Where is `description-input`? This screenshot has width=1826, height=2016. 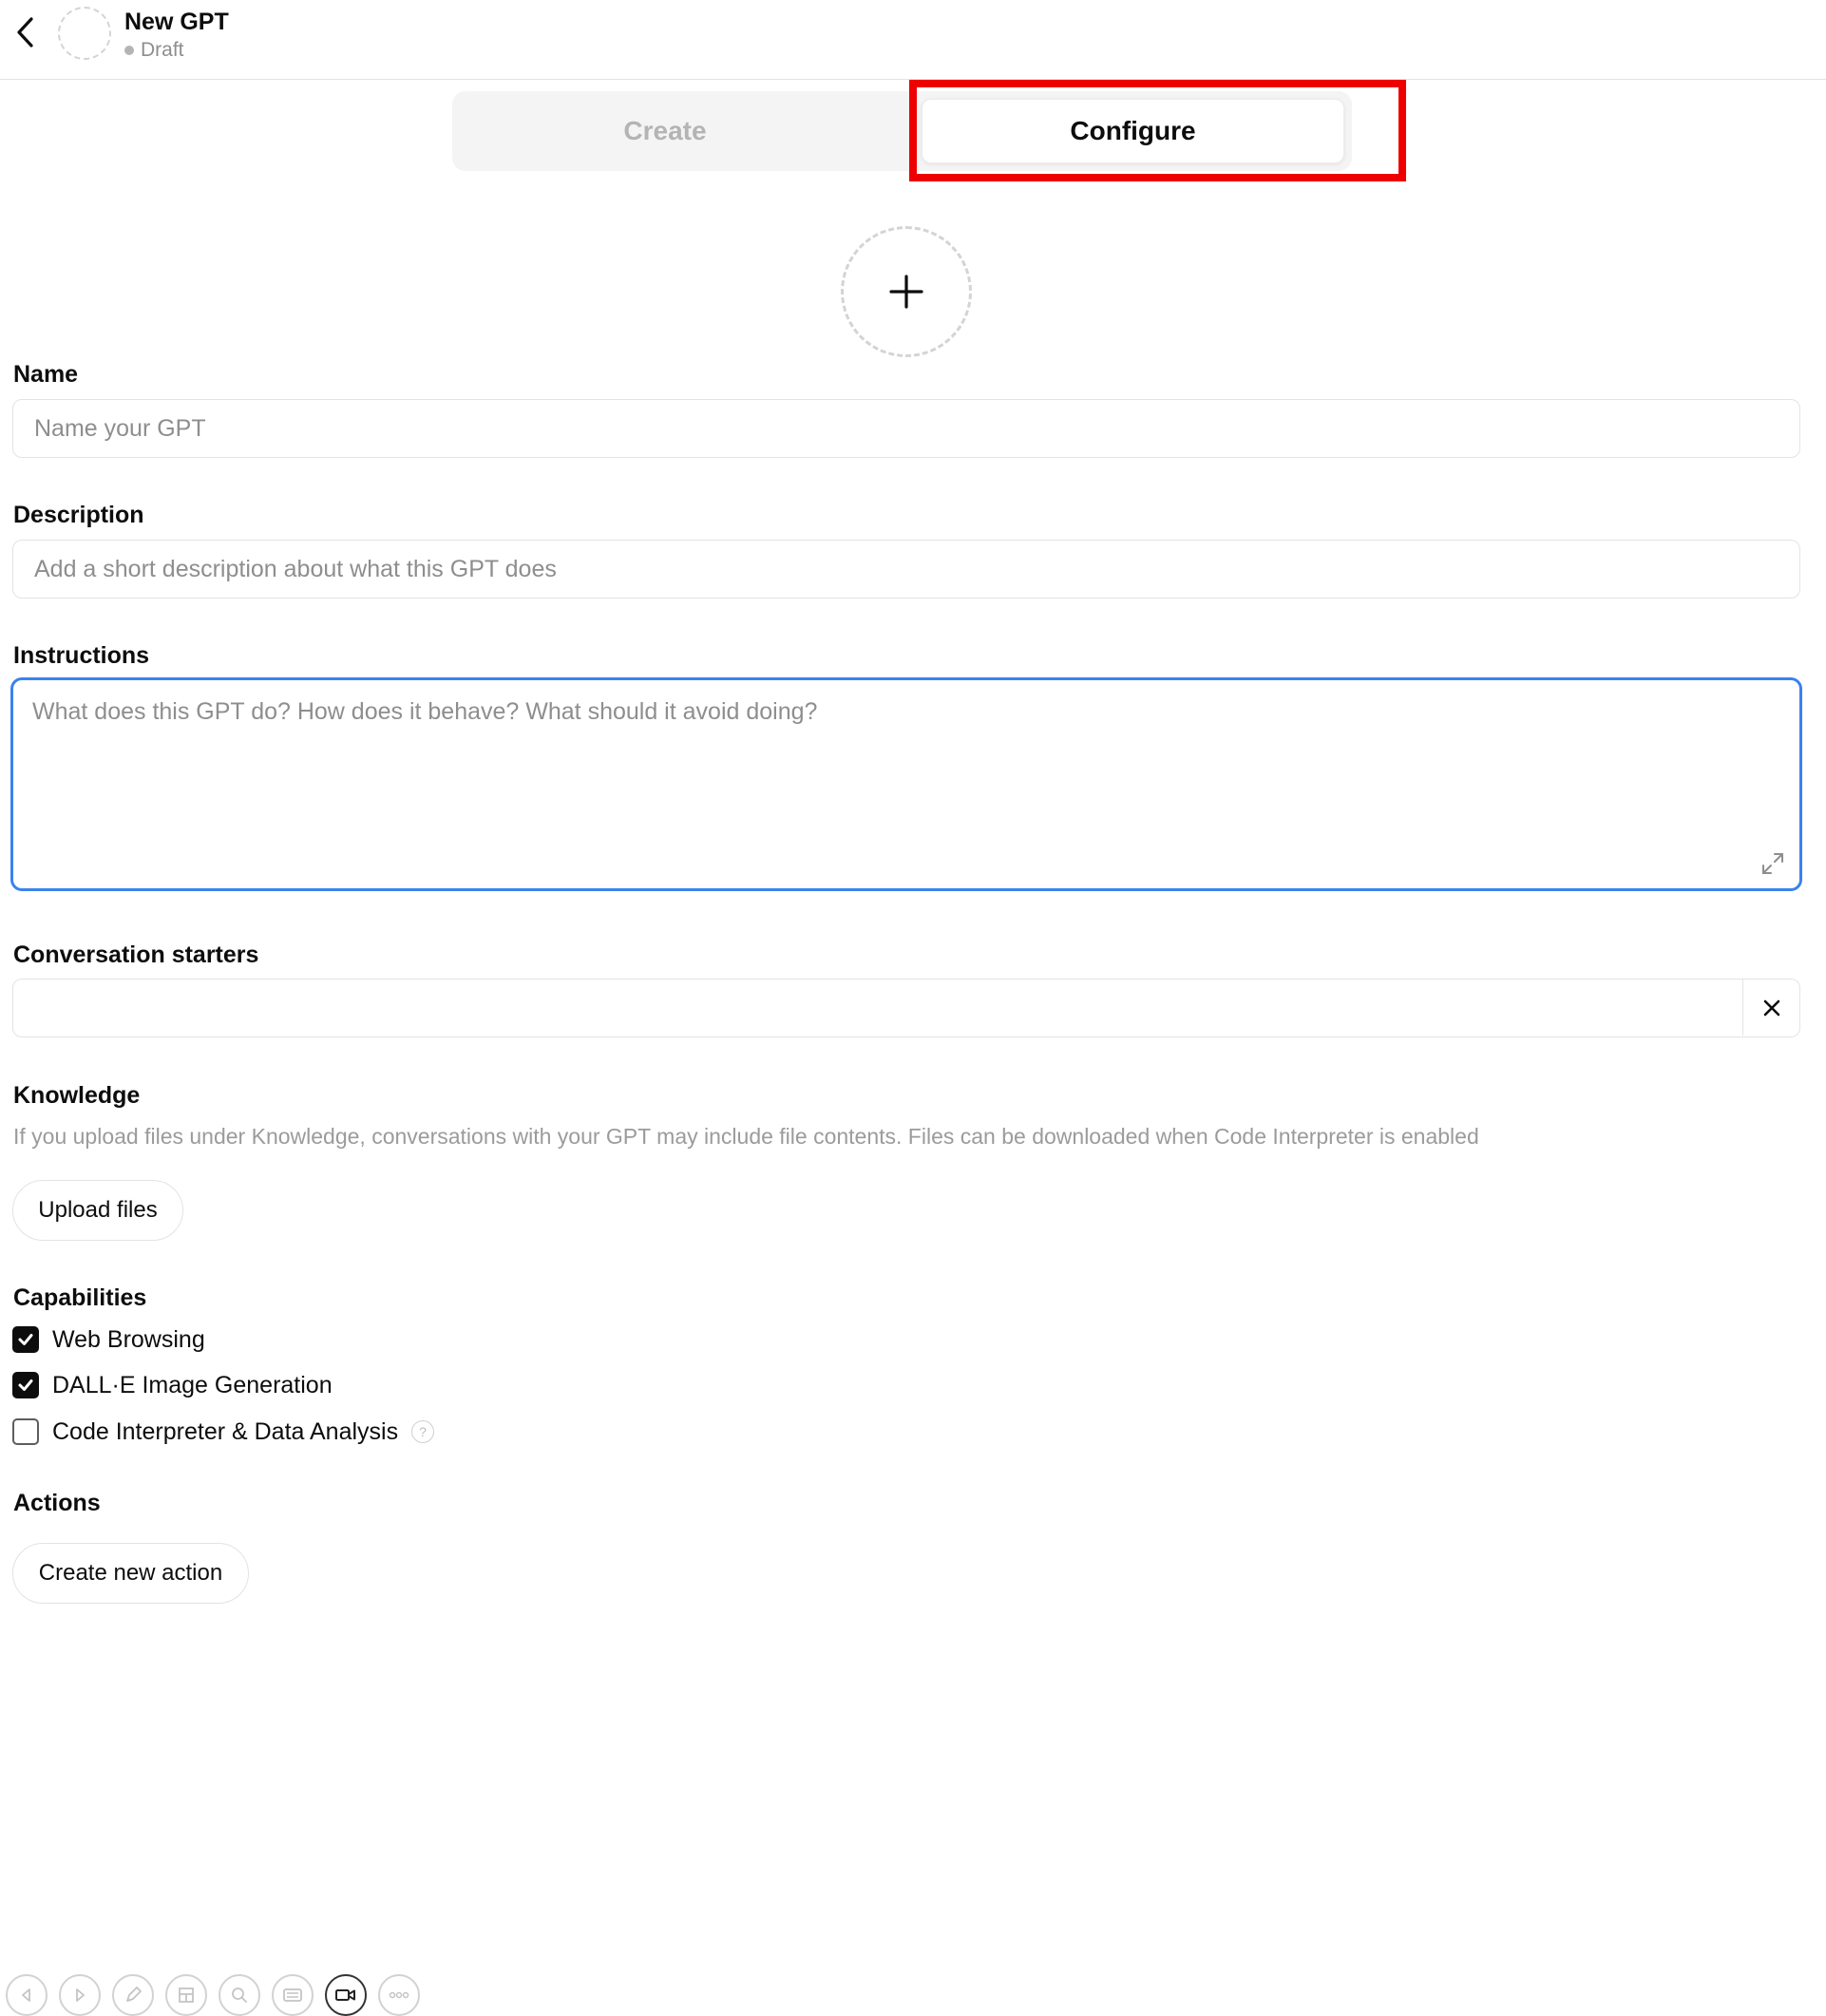
description-input is located at coordinates (906, 569).